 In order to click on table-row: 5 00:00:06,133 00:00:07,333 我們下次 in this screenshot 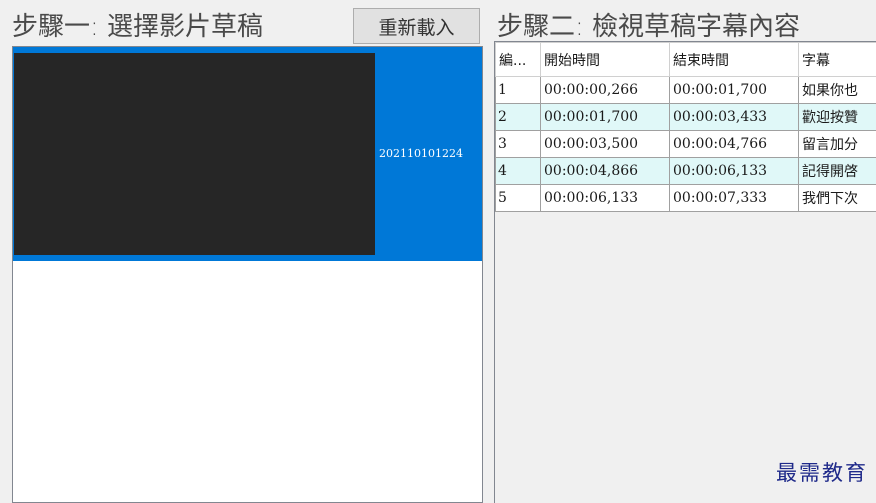, I will do `click(685, 198)`.